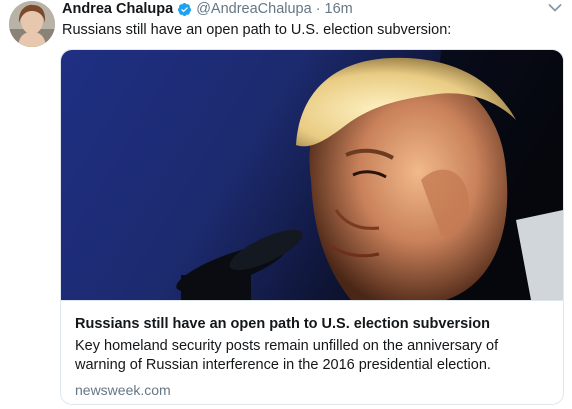 Image resolution: width=572 pixels, height=409 pixels. I want to click on chevron-down-icon, so click(555, 8).